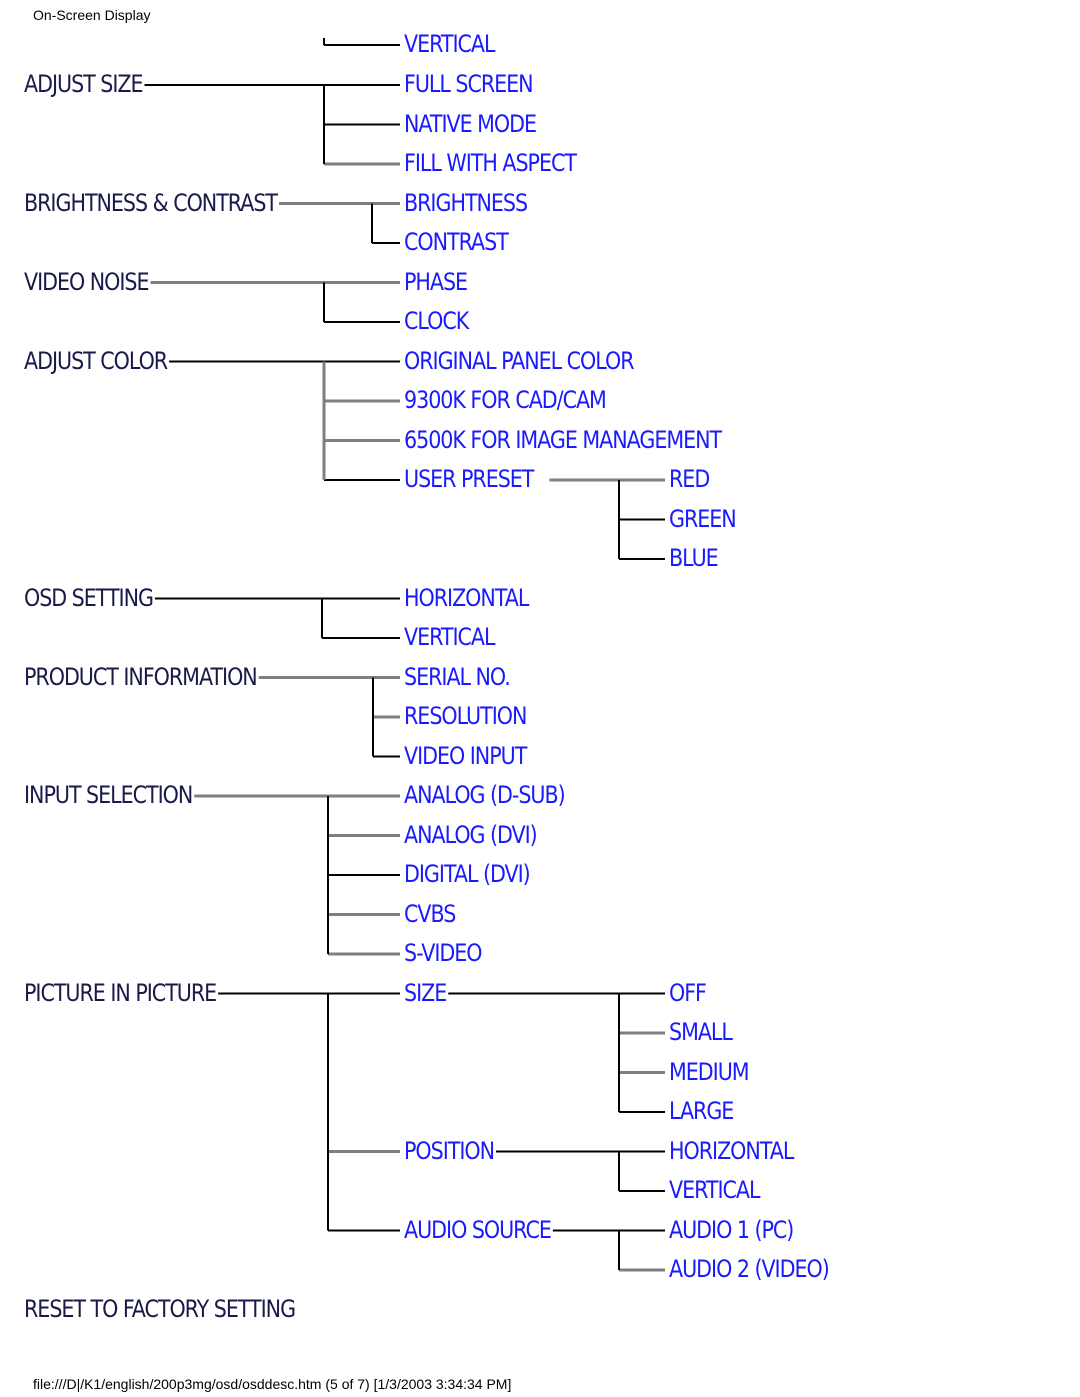  Describe the element at coordinates (715, 1190) in the screenshot. I see `option-vertical: VERTICAL` at that location.